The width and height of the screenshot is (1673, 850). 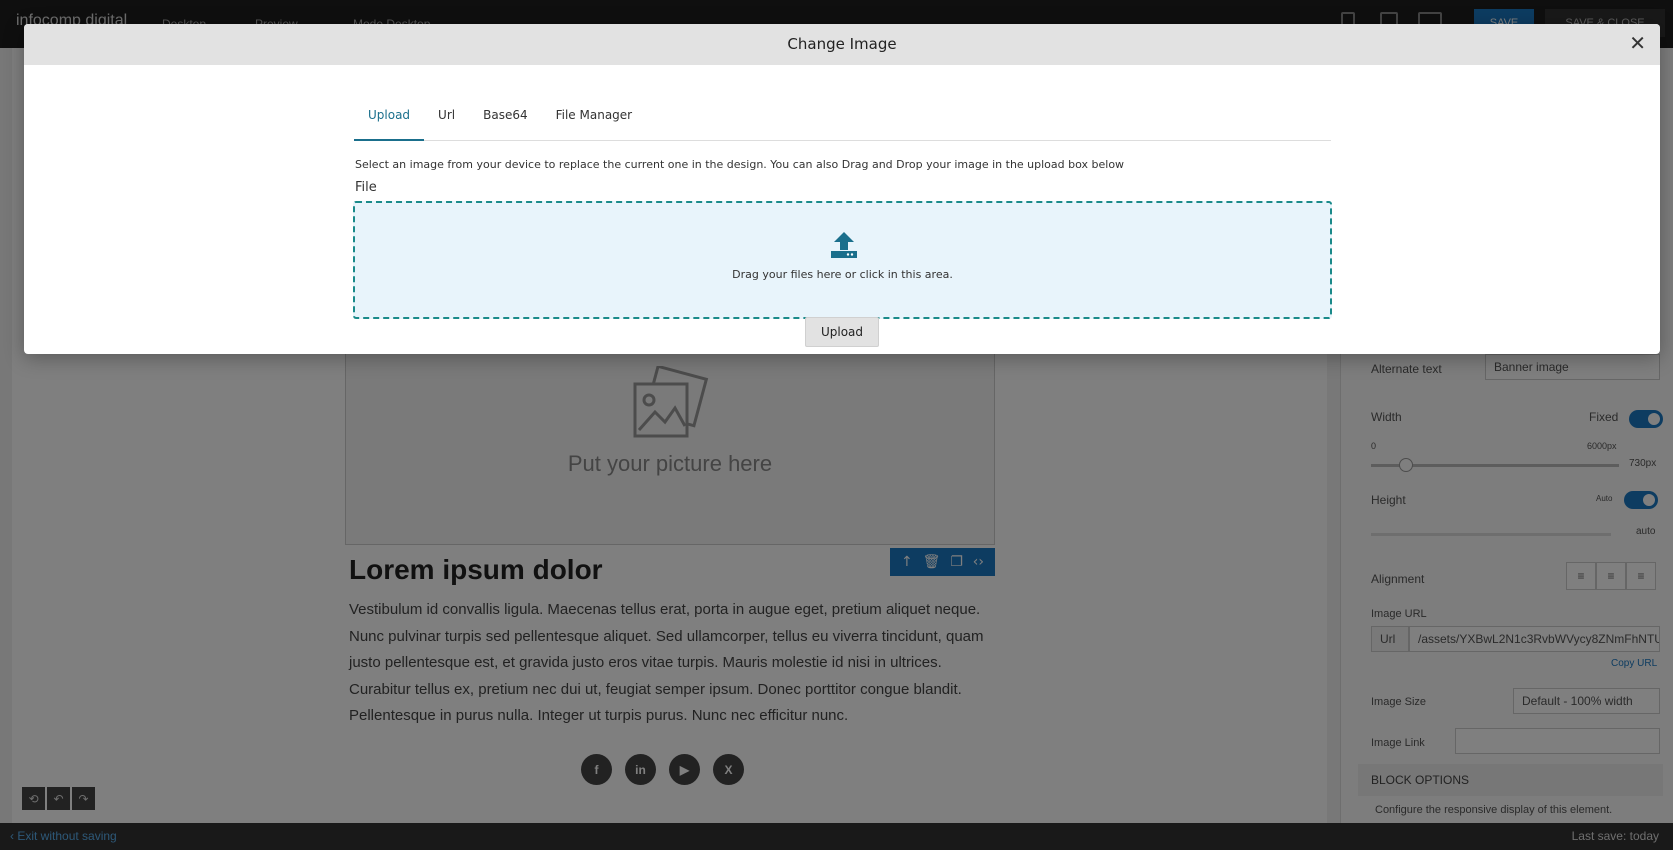 What do you see at coordinates (389, 115) in the screenshot?
I see `tab-upload: Upload` at bounding box center [389, 115].